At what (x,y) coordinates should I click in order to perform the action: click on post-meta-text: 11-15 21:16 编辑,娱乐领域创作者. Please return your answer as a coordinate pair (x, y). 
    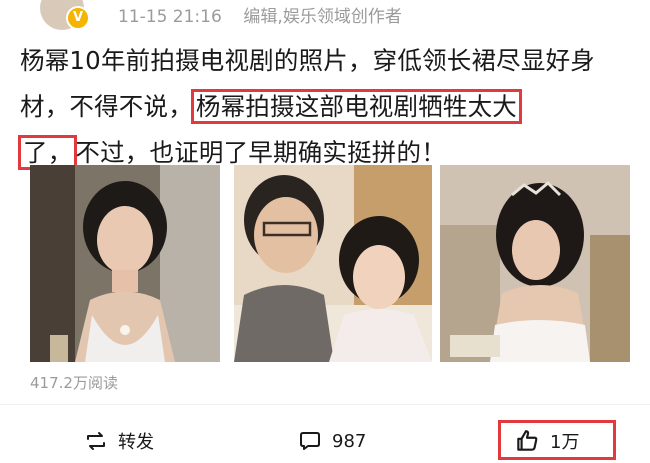
    Looking at the image, I should click on (260, 14).